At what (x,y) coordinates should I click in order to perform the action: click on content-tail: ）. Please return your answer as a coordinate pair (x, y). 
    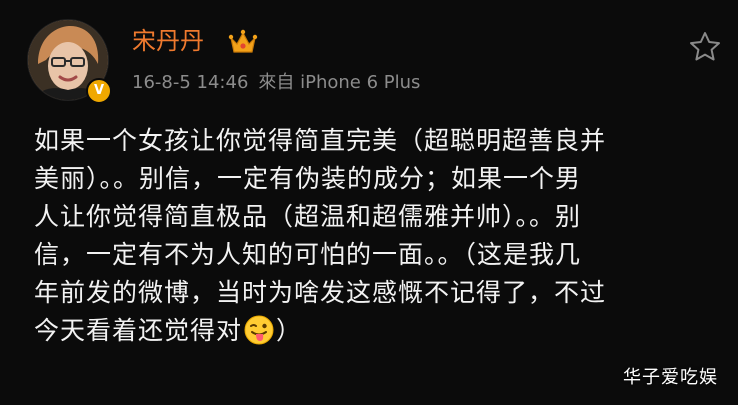
    Looking at the image, I should click on (289, 330).